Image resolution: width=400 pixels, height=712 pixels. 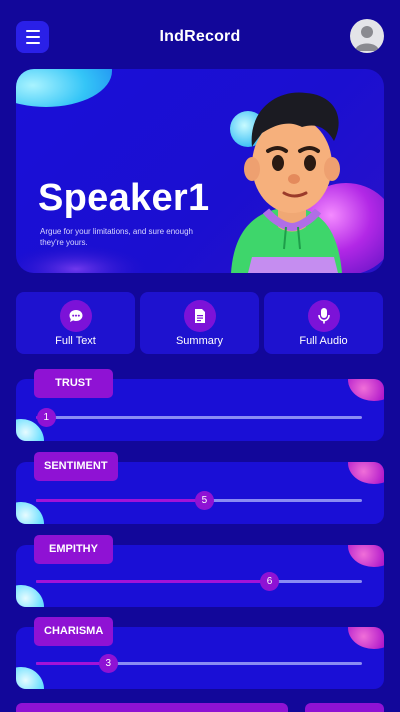 I want to click on metric-charisma: 3 CHARISMA, so click(x=200, y=653).